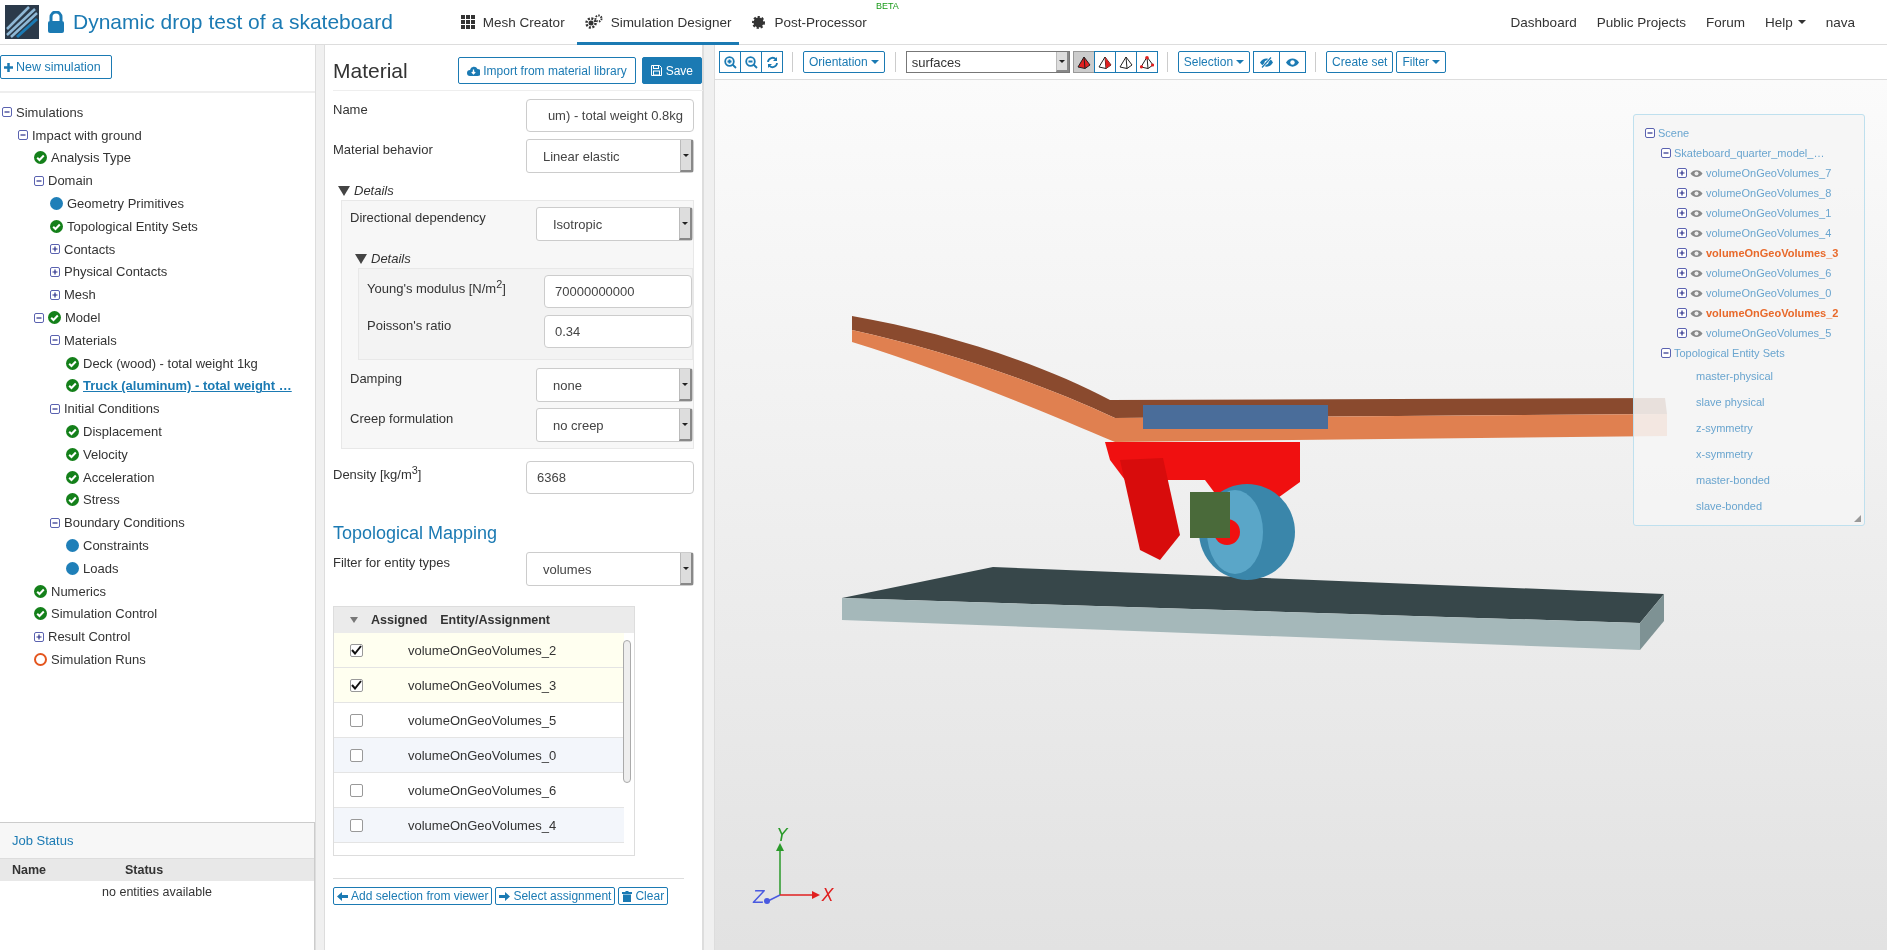 Image resolution: width=1887 pixels, height=950 pixels. I want to click on number-field: 70000000000, so click(618, 291).